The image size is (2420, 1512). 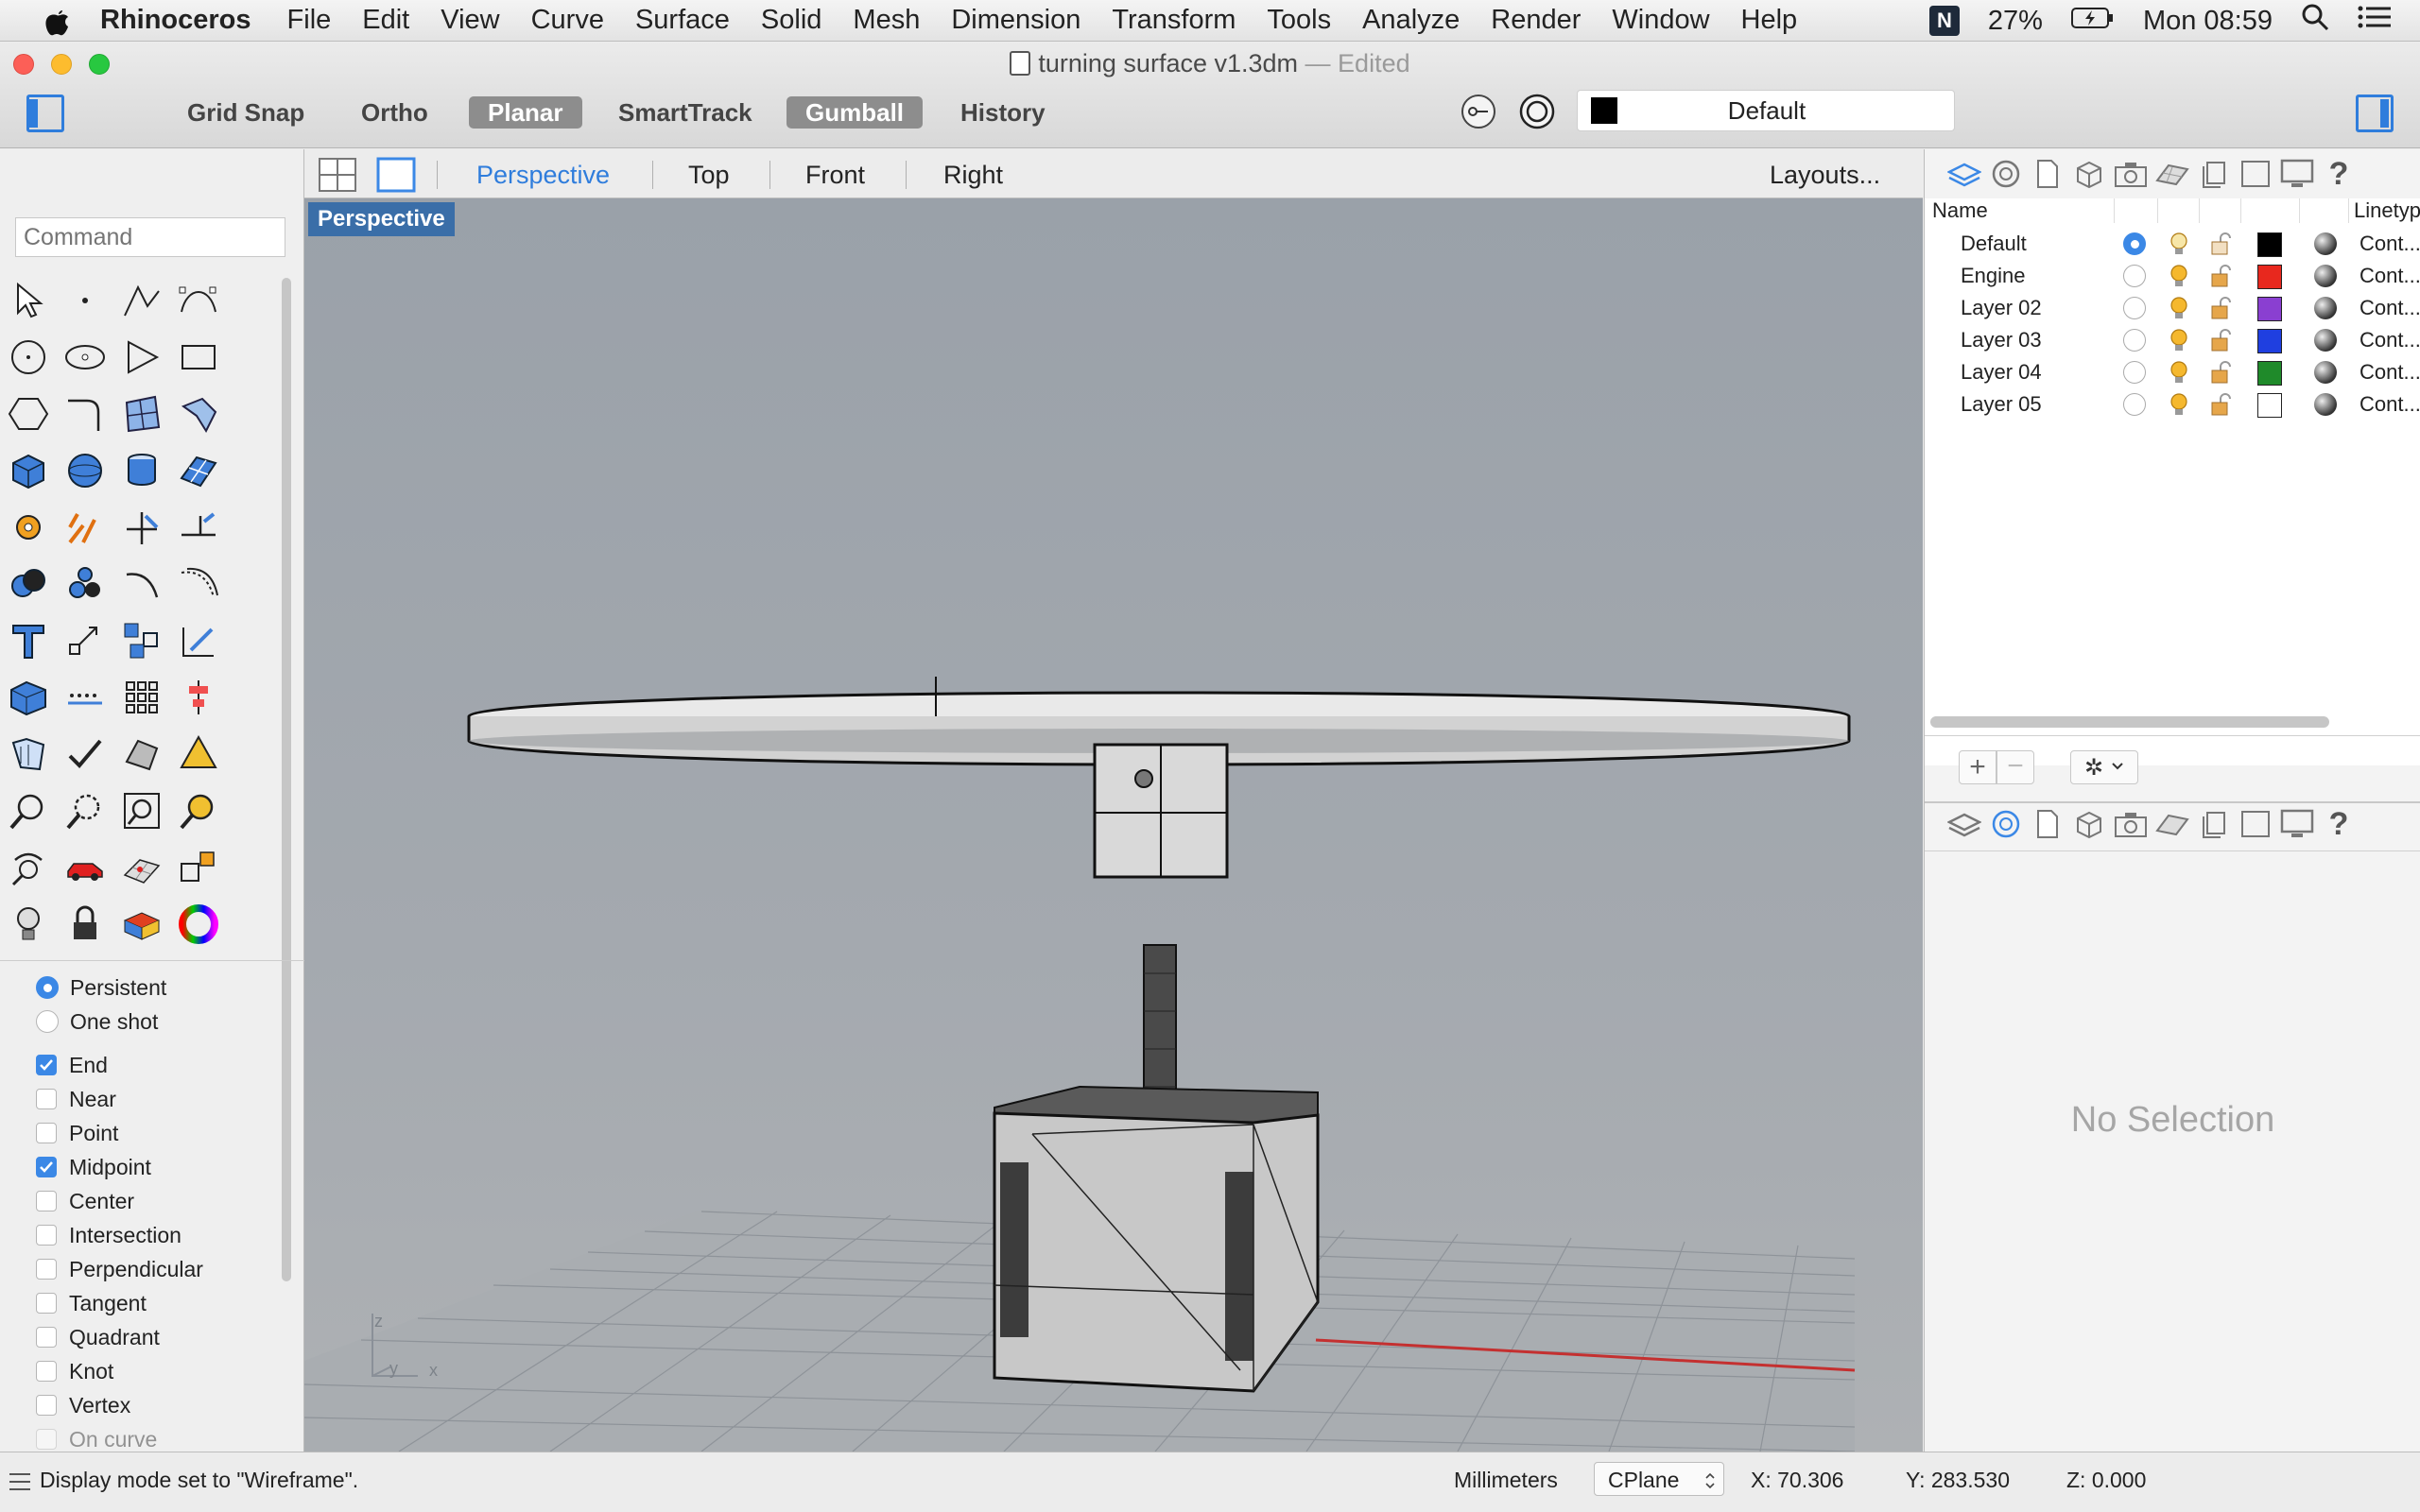 What do you see at coordinates (85, 527) in the screenshot?
I see `explode-arrows-icon` at bounding box center [85, 527].